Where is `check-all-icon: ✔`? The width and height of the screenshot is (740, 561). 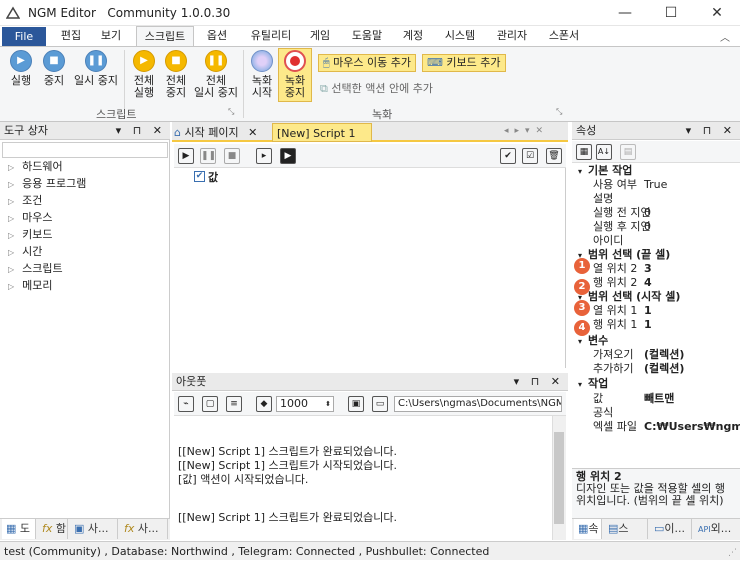 check-all-icon: ✔ is located at coordinates (508, 156).